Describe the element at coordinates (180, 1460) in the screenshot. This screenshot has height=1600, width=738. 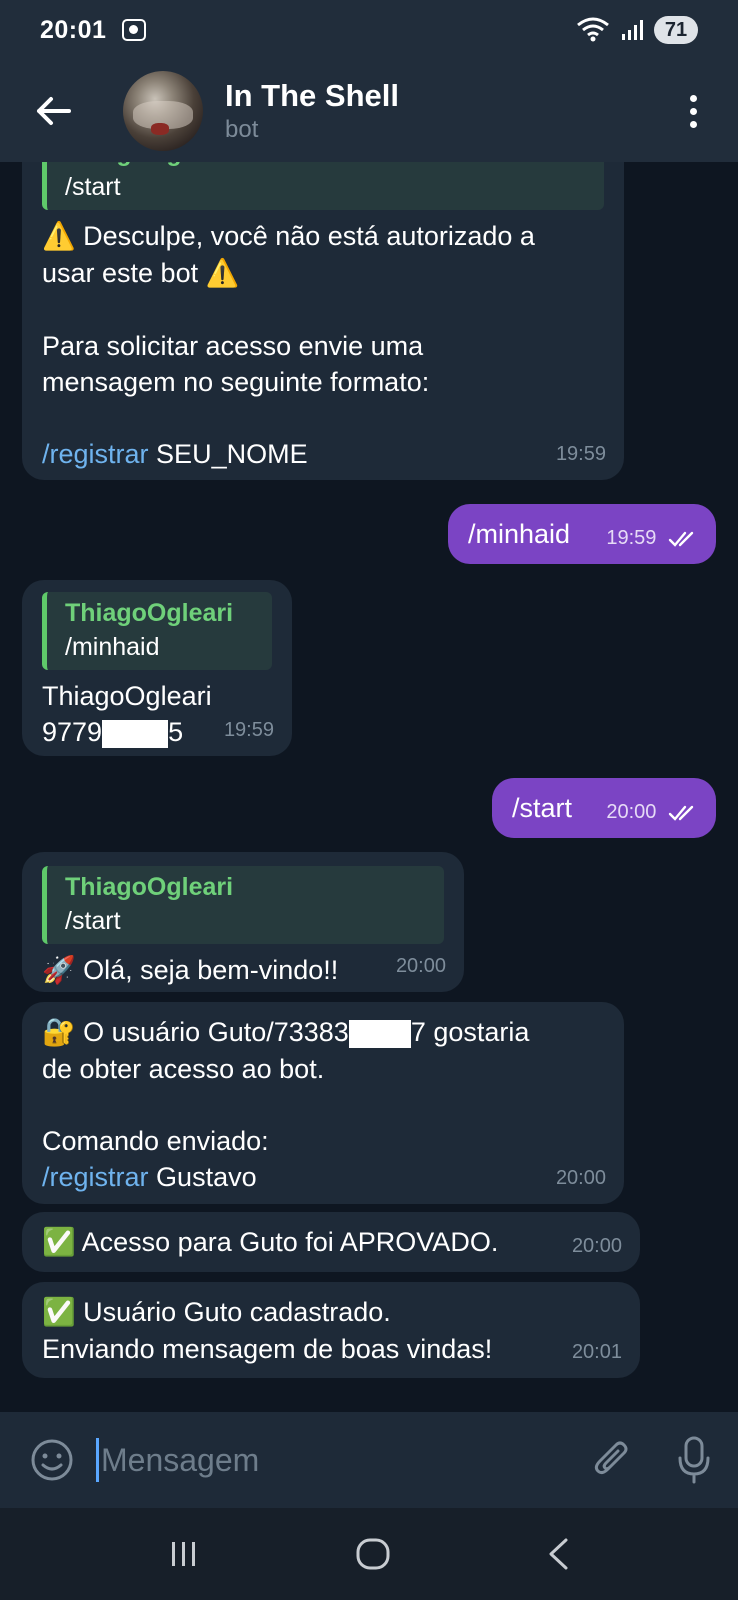
I see `message-input: Mensagem` at that location.